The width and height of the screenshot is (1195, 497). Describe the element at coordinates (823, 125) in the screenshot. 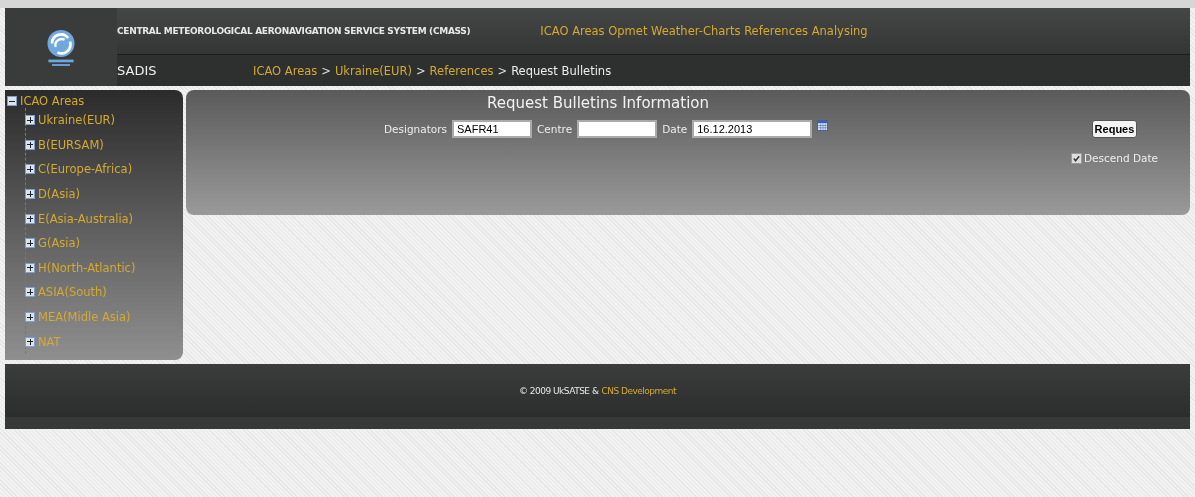

I see `calendar-icon` at that location.